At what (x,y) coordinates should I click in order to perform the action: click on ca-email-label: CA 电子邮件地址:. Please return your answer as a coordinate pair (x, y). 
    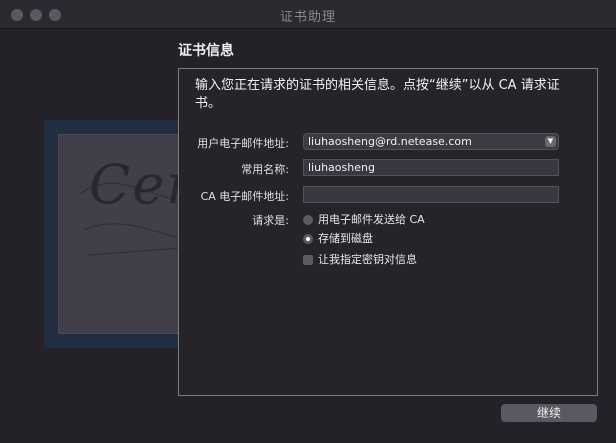
    Looking at the image, I should click on (244, 196).